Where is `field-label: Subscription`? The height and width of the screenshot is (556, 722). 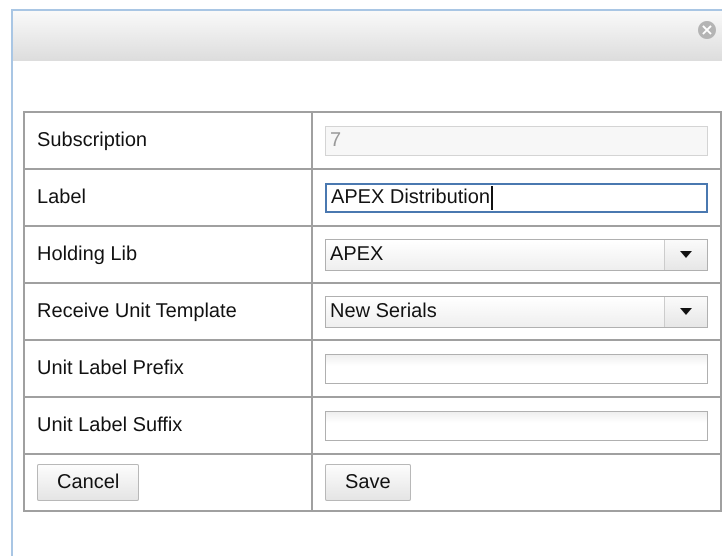 field-label: Subscription is located at coordinates (92, 140).